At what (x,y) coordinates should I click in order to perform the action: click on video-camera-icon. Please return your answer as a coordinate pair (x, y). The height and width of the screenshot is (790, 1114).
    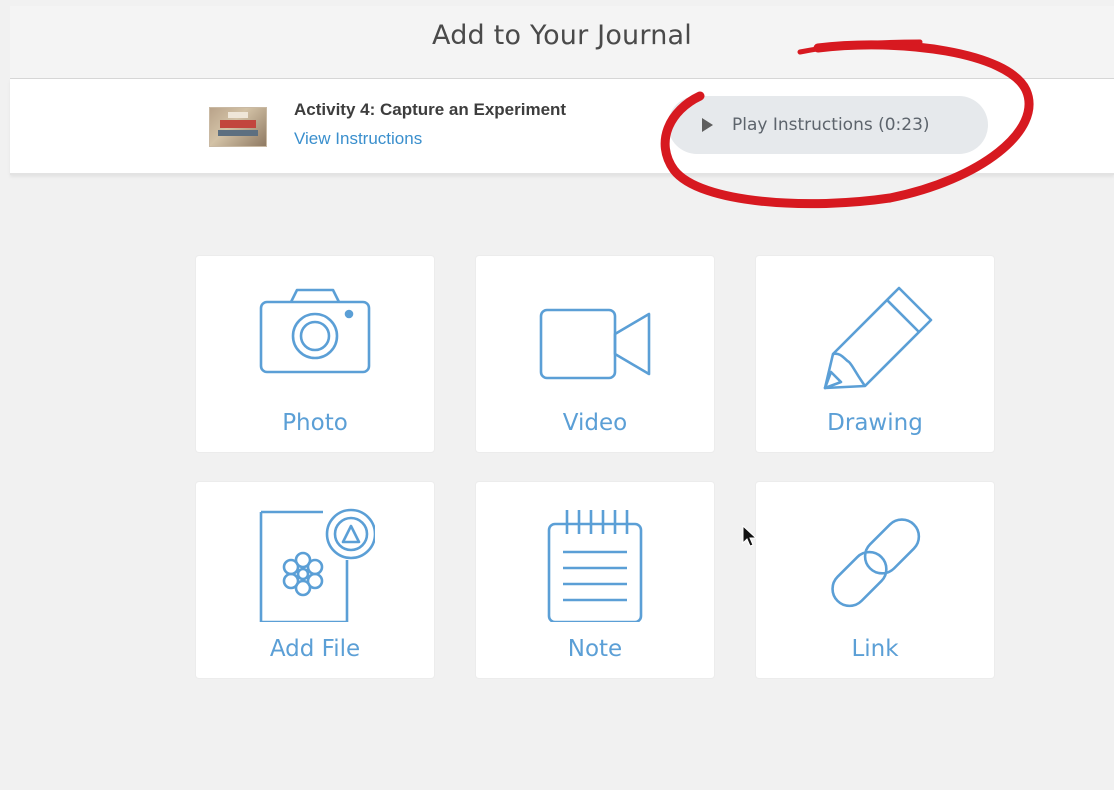
    Looking at the image, I should click on (595, 344).